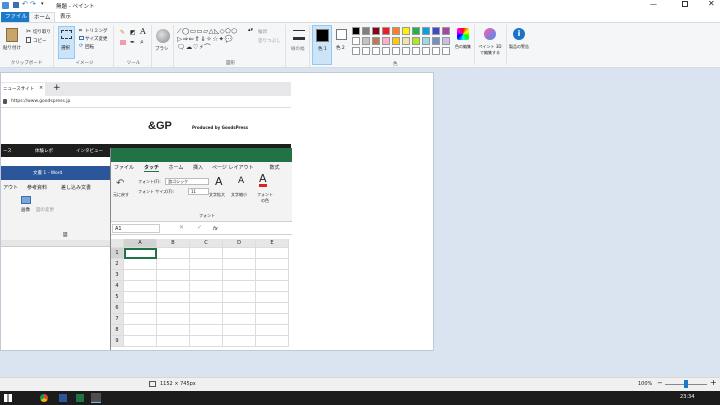 This screenshot has width=720, height=405. I want to click on resize-button: サイズ変更, so click(96, 39).